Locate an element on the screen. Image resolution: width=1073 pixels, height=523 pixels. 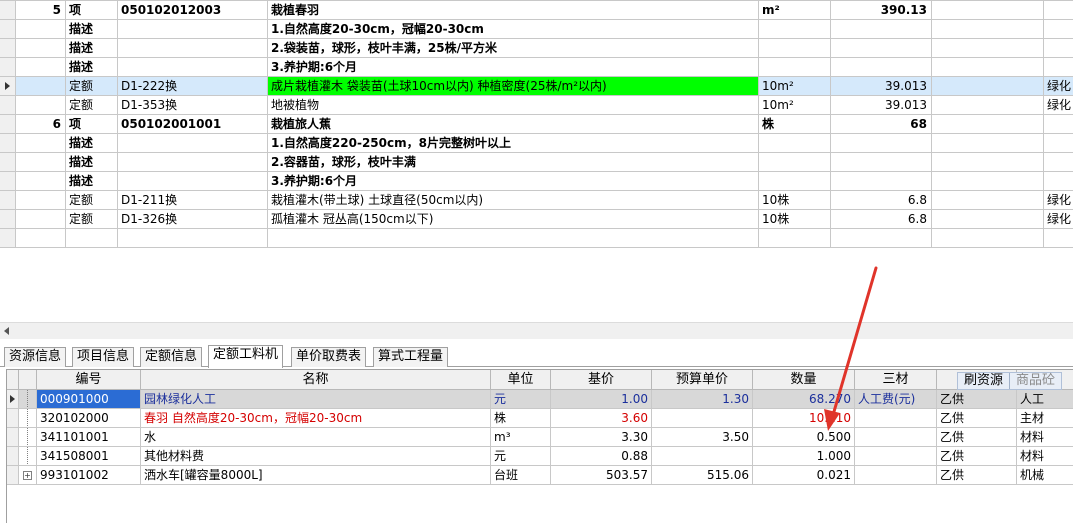
resource-unit: 台班 is located at coordinates (521, 475).